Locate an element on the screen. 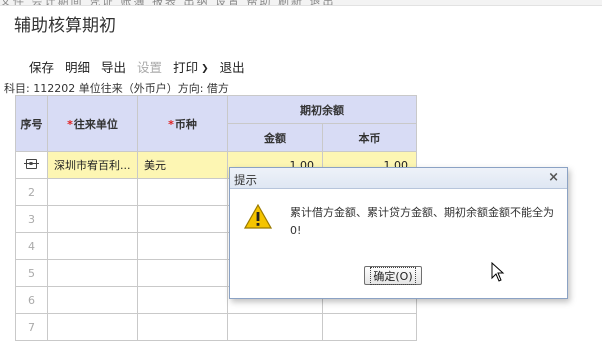 The image size is (602, 344). cell-local is located at coordinates (369, 327).